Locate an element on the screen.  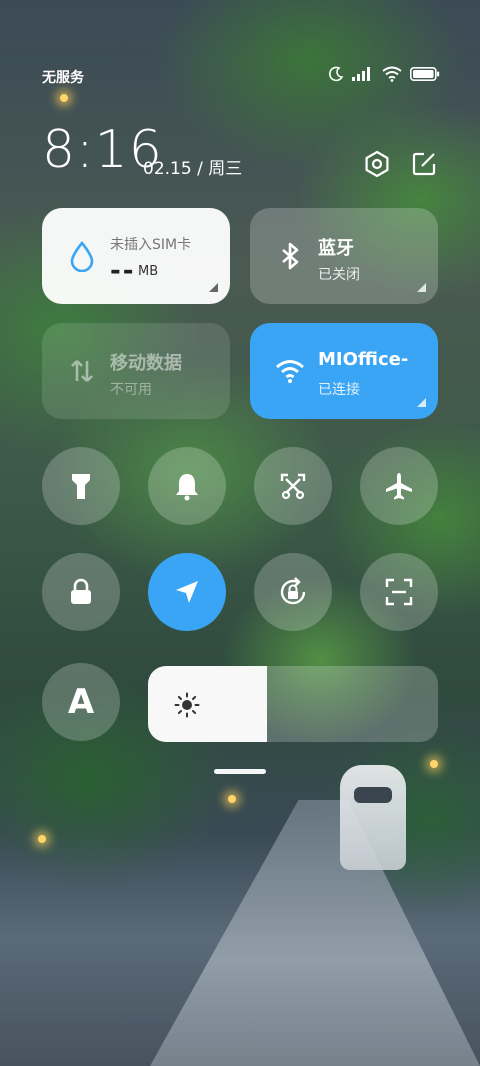
battery-icon is located at coordinates (425, 74).